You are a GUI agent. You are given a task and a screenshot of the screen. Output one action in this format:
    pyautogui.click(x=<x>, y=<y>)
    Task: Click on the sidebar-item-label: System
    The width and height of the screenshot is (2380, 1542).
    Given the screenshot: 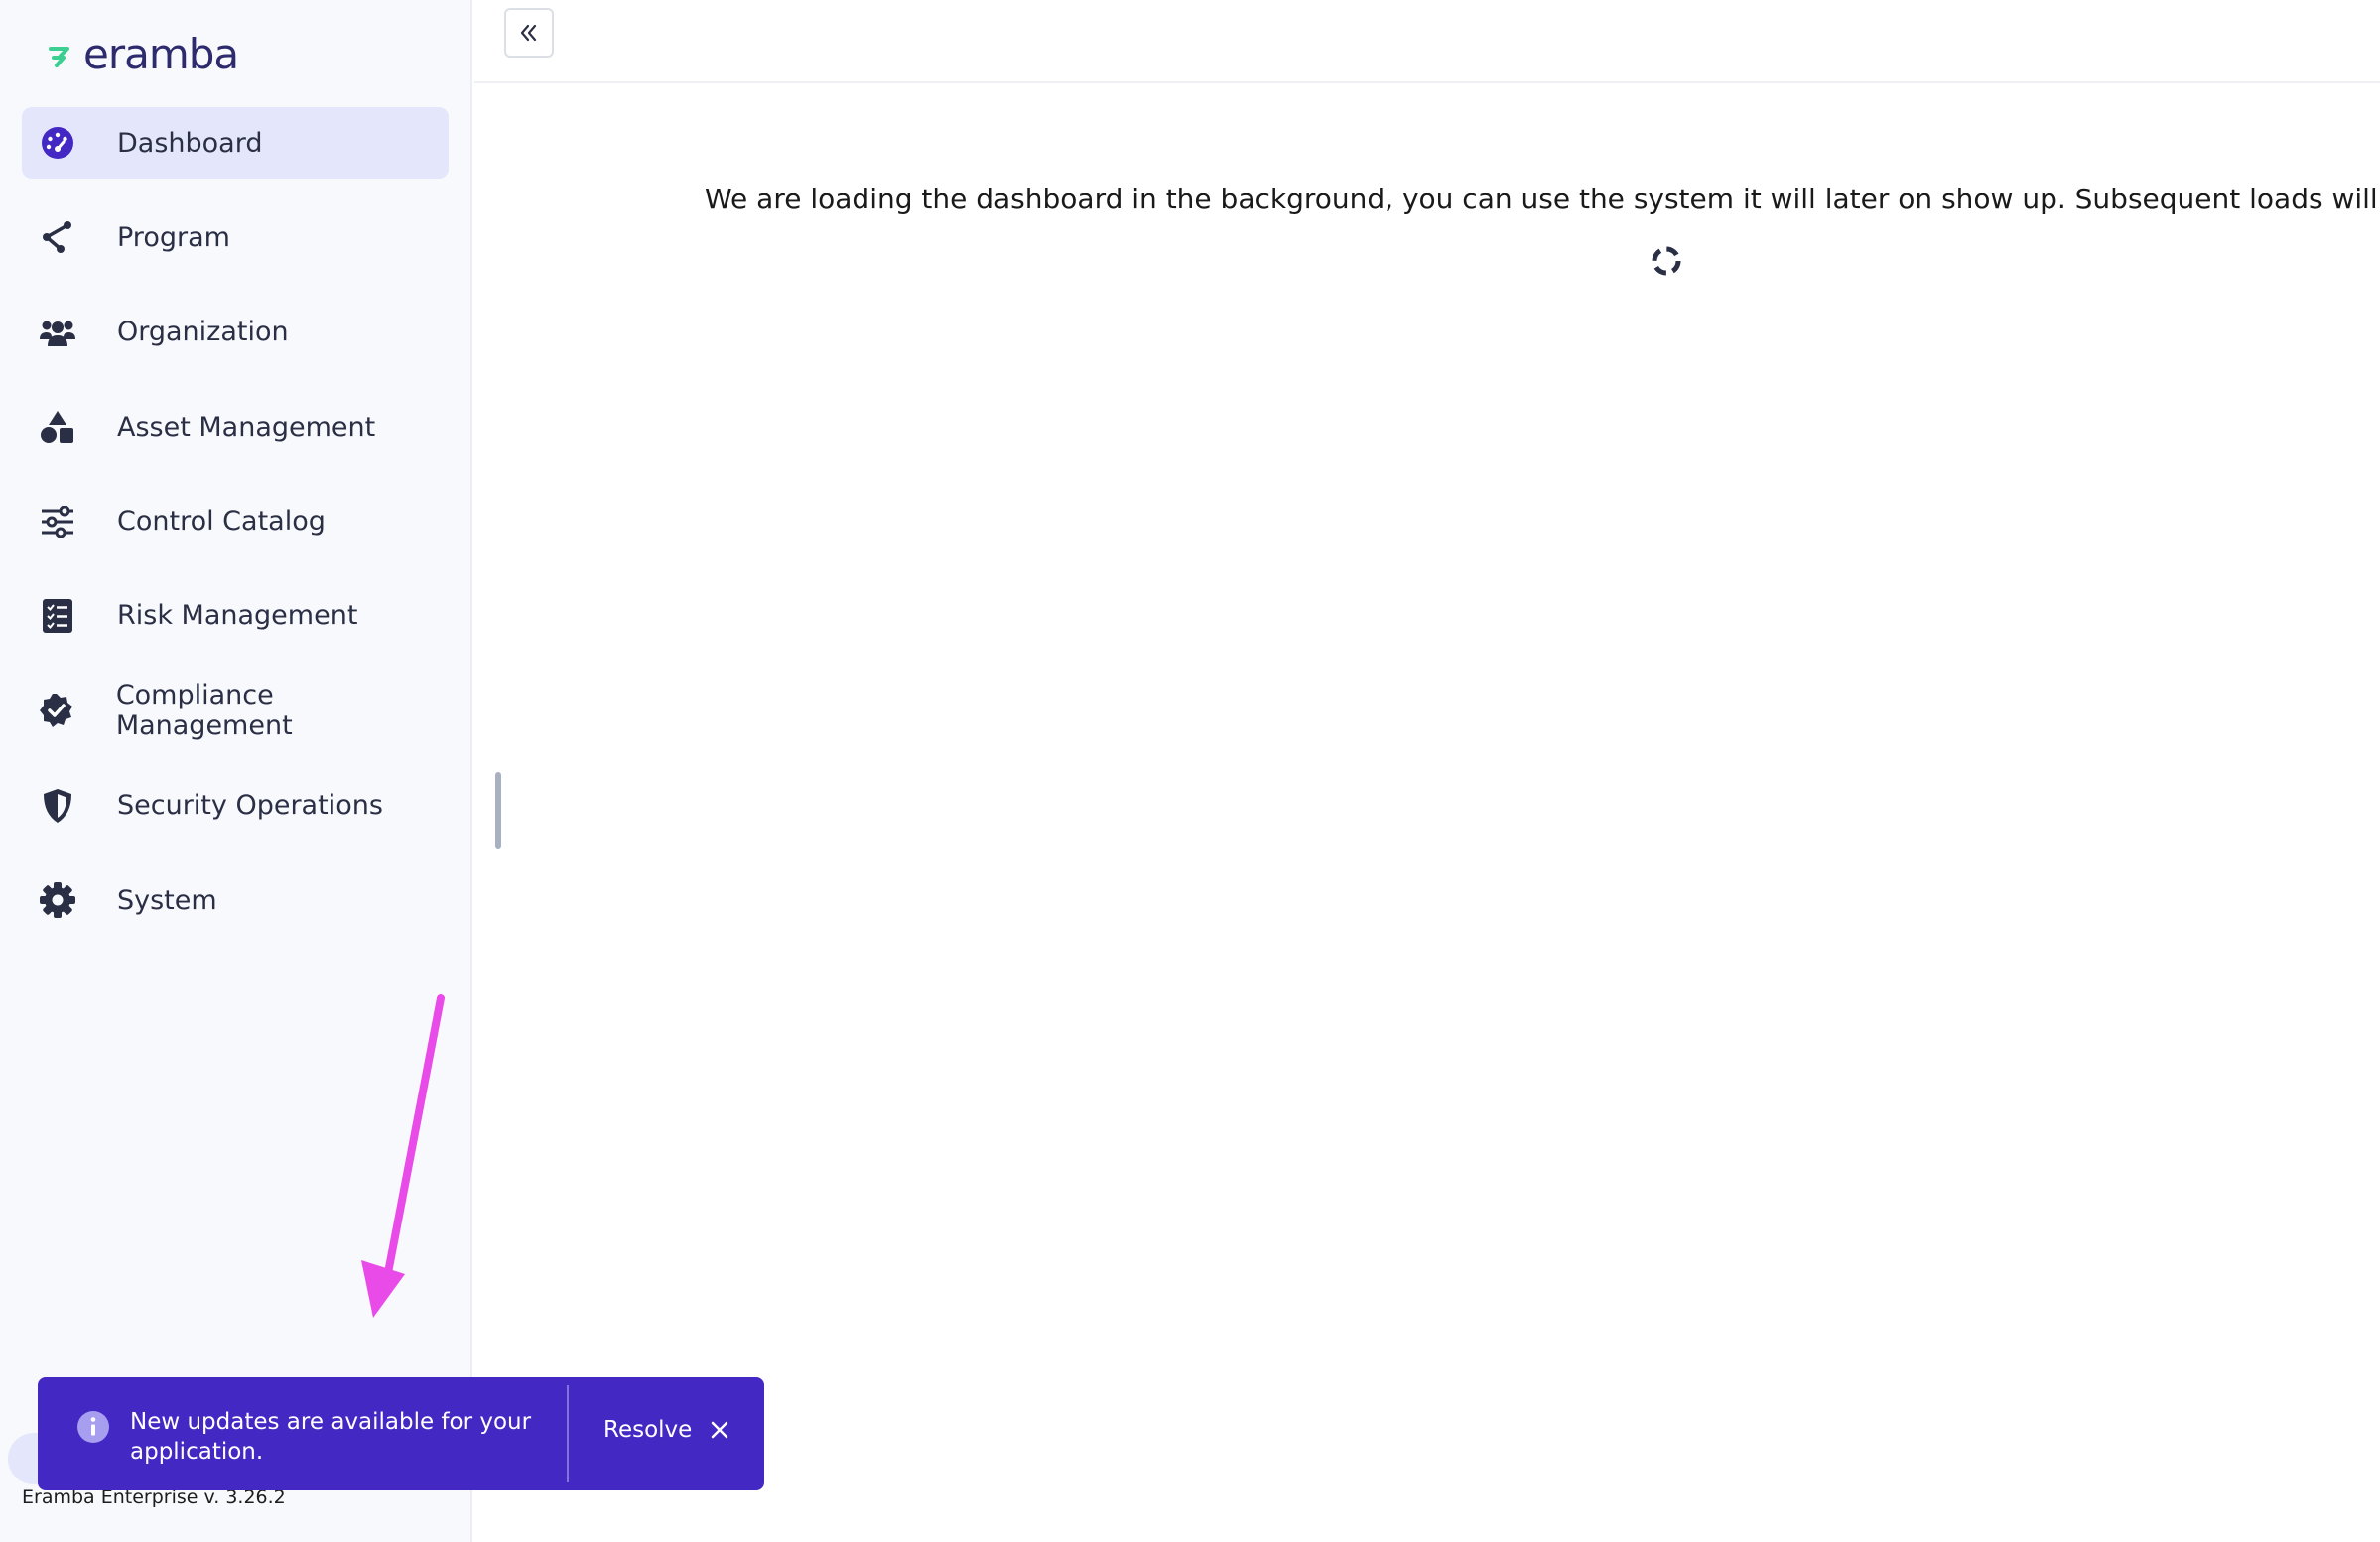 What is the action you would take?
    pyautogui.click(x=167, y=900)
    